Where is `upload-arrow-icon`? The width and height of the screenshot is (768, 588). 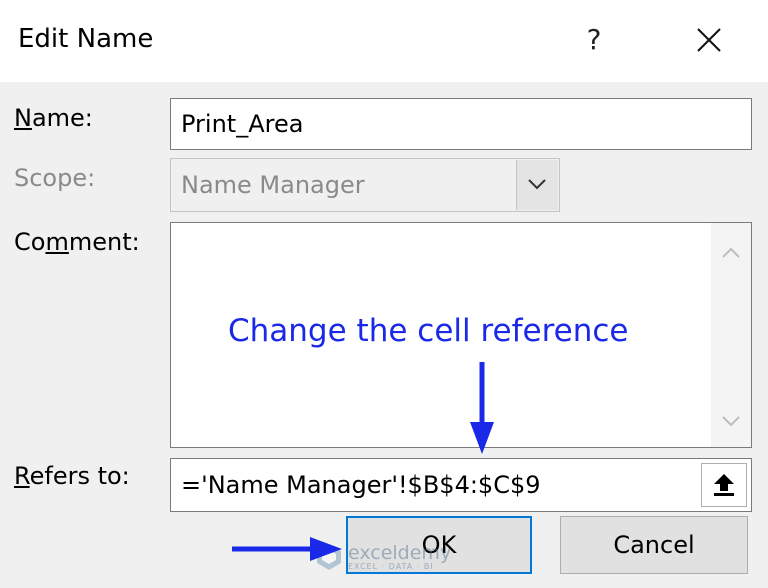 upload-arrow-icon is located at coordinates (724, 485).